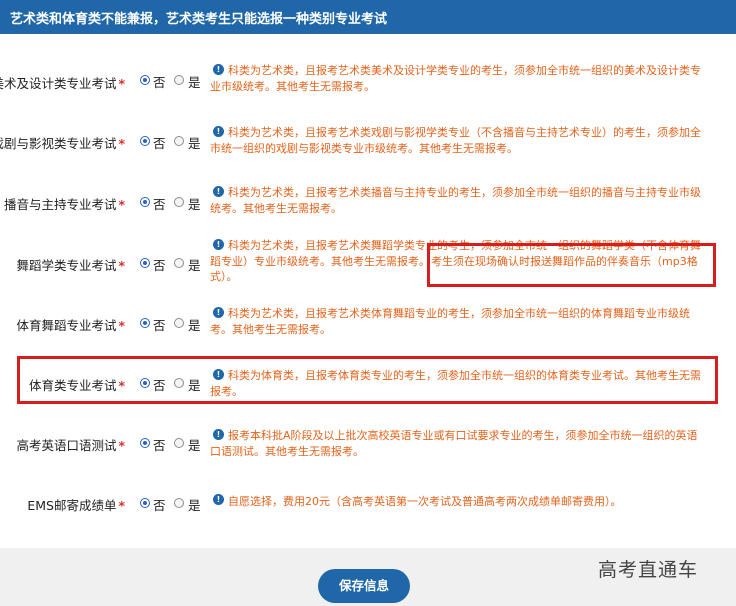 Image resolution: width=736 pixels, height=606 pixels. I want to click on highlight-box-dance-note, so click(571, 265).